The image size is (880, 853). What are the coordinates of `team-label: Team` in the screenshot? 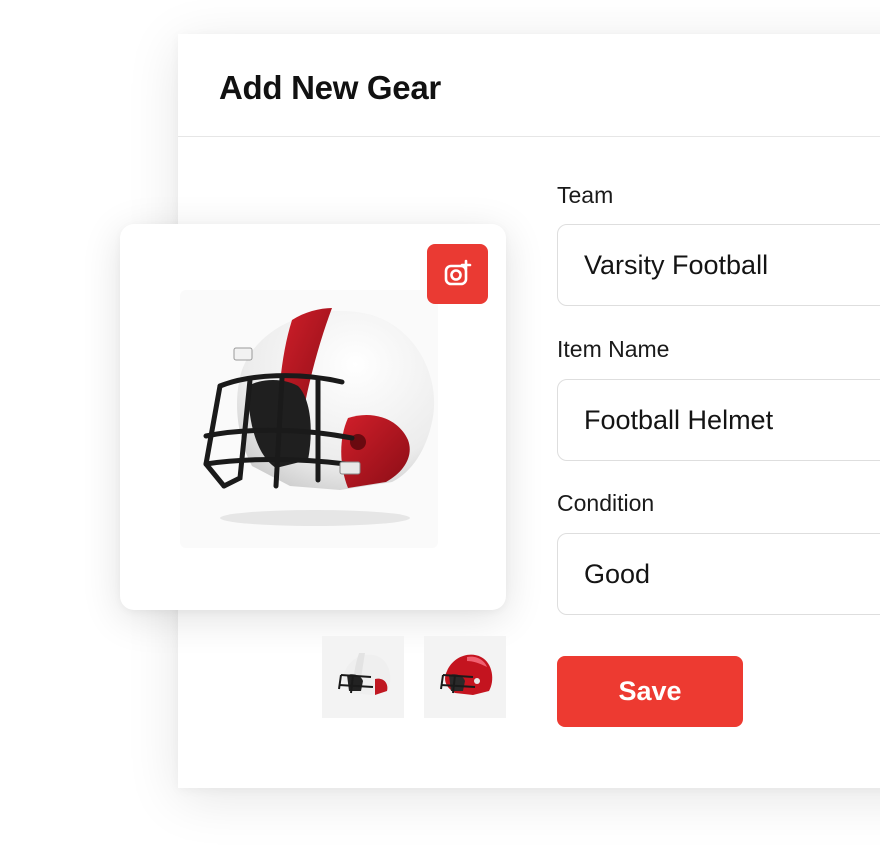 It's located at (585, 195).